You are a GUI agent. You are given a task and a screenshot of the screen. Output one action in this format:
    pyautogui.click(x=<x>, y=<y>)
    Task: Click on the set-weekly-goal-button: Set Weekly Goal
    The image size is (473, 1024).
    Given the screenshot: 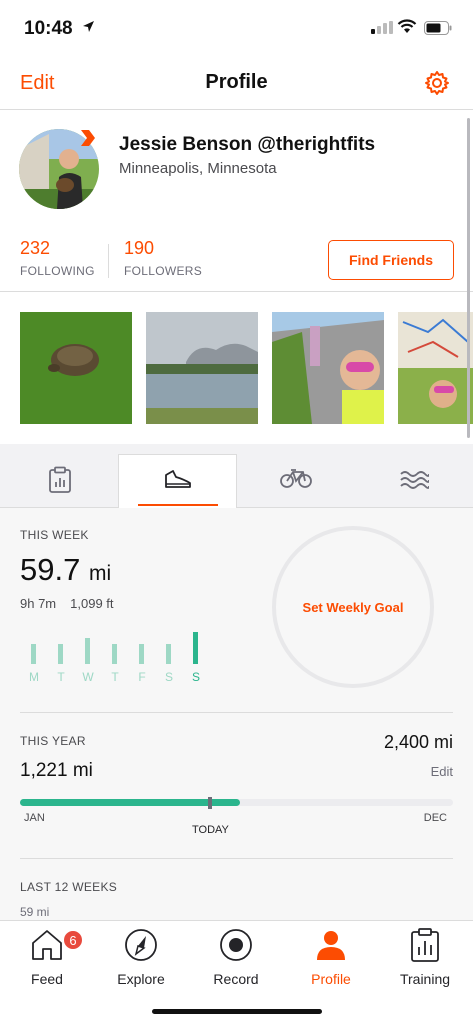 What is the action you would take?
    pyautogui.click(x=353, y=607)
    